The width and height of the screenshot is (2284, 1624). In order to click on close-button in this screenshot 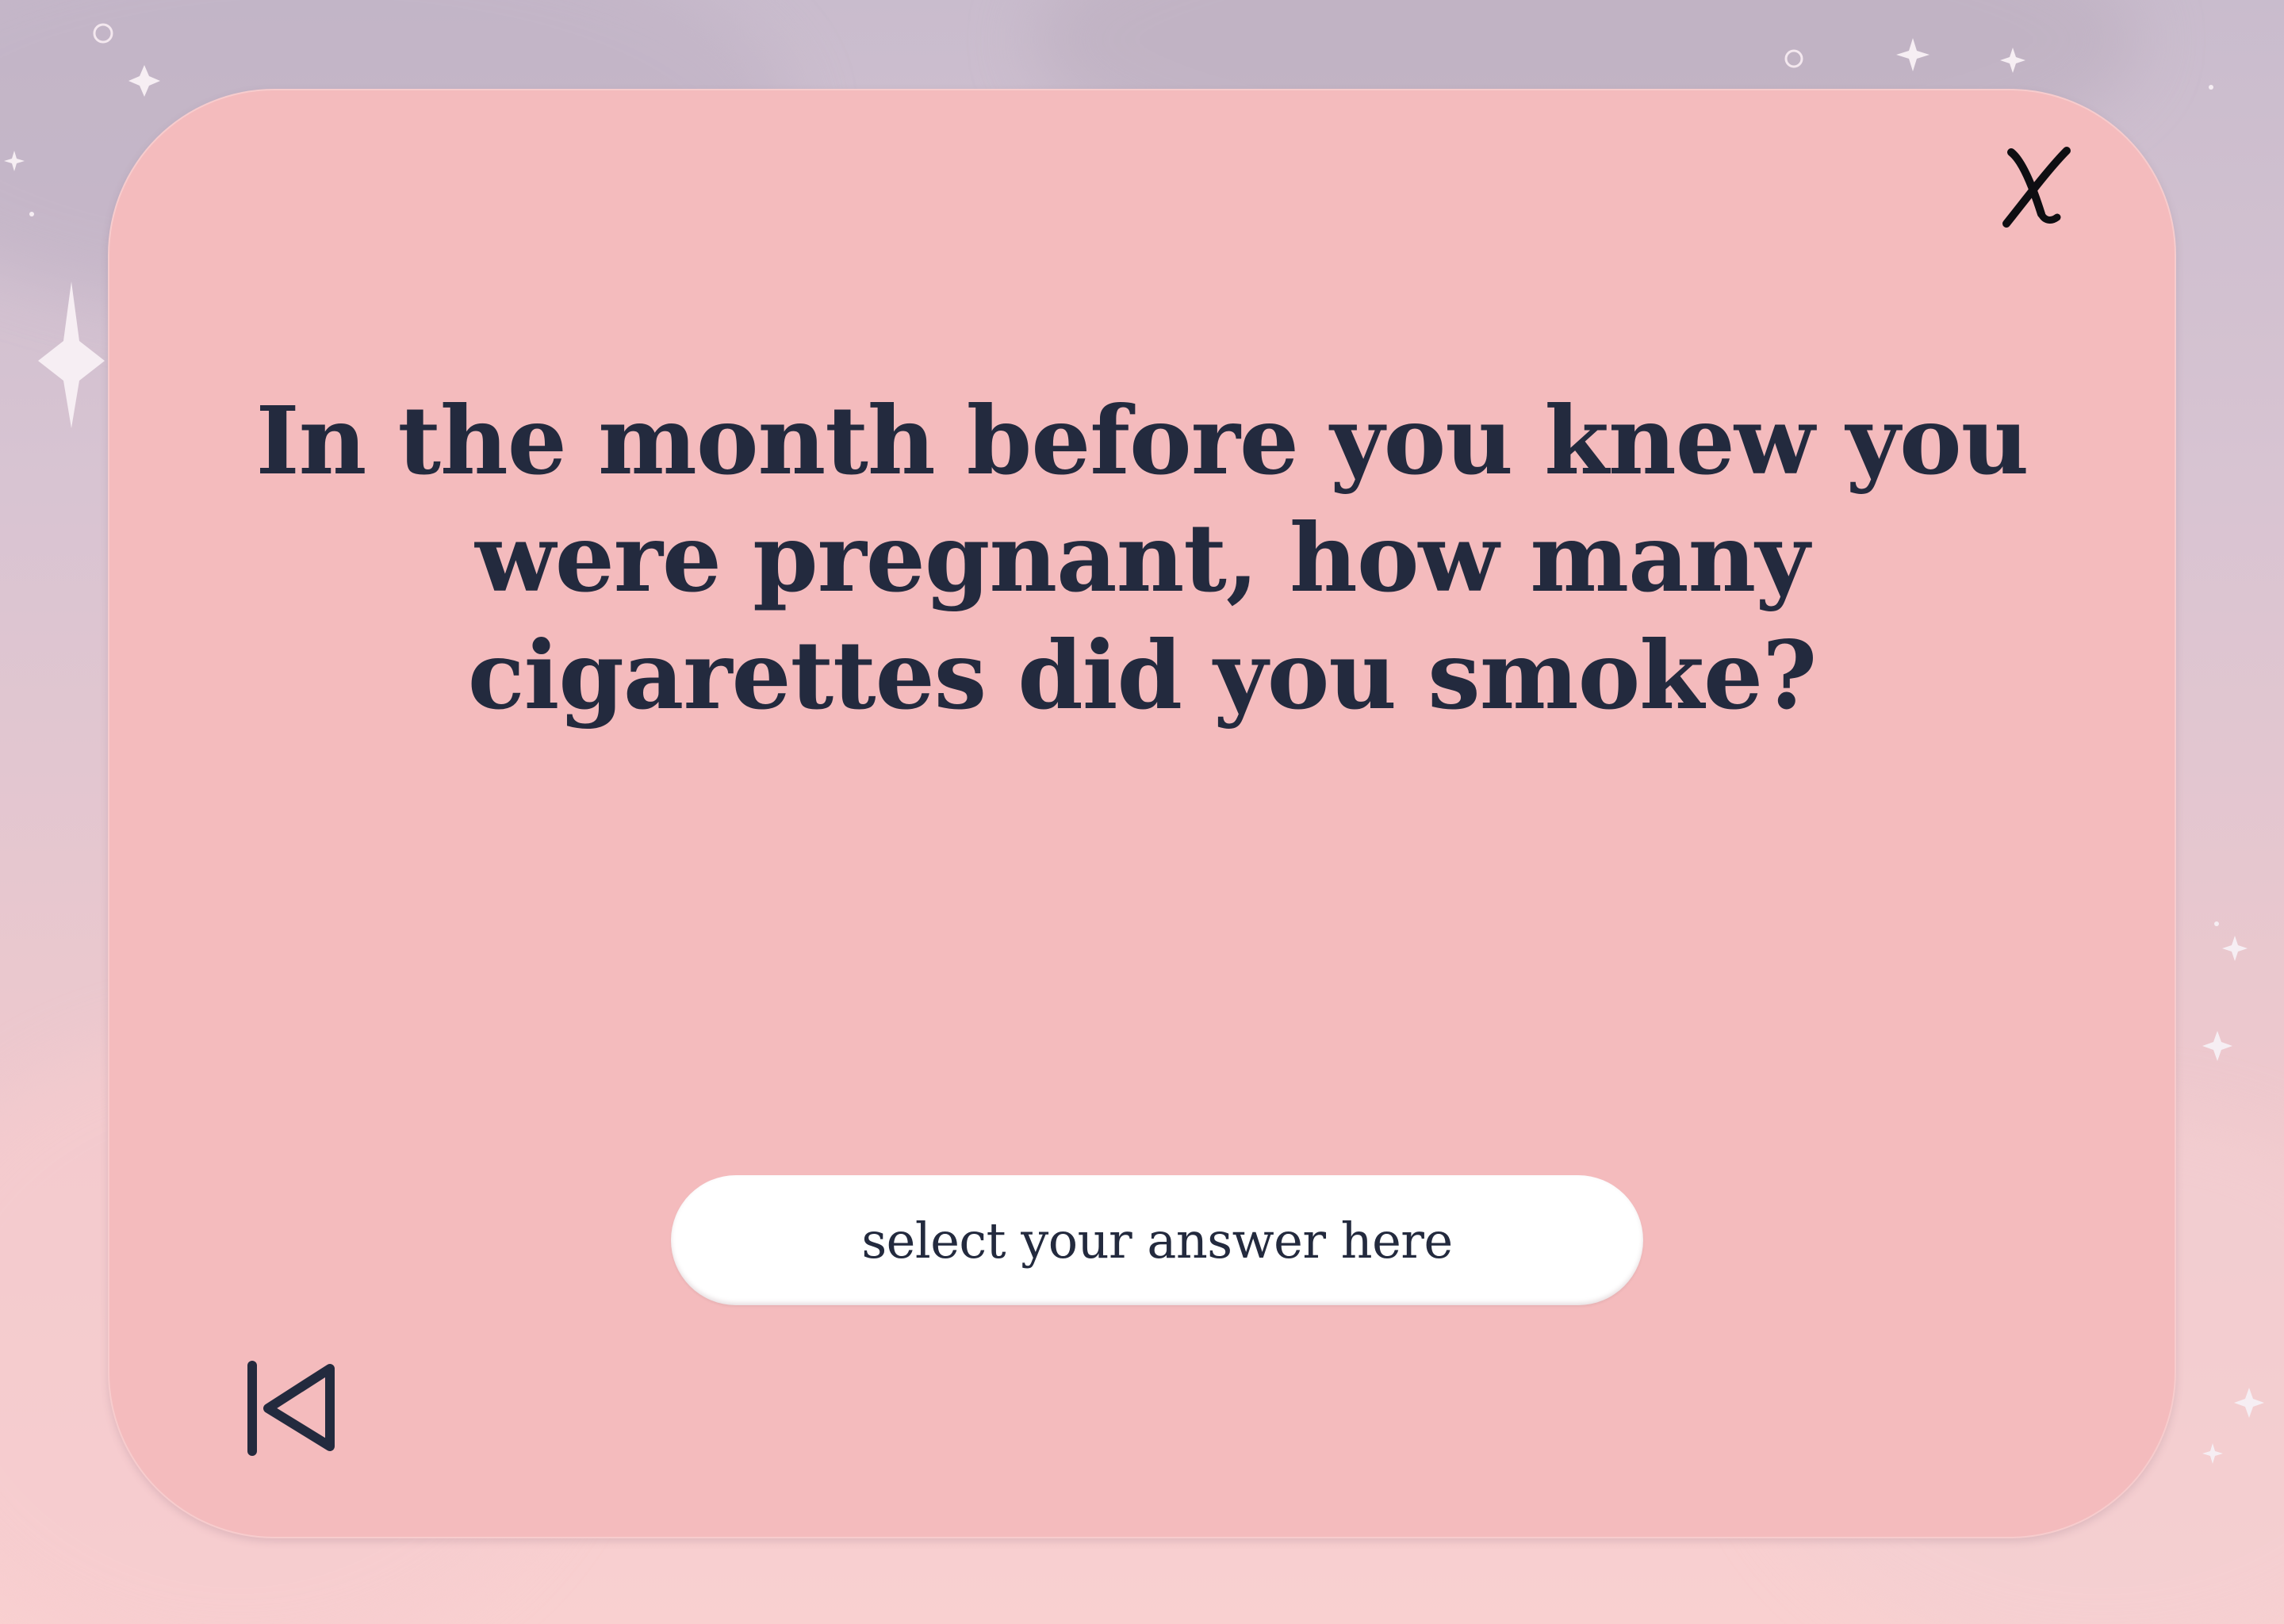, I will do `click(2033, 183)`.